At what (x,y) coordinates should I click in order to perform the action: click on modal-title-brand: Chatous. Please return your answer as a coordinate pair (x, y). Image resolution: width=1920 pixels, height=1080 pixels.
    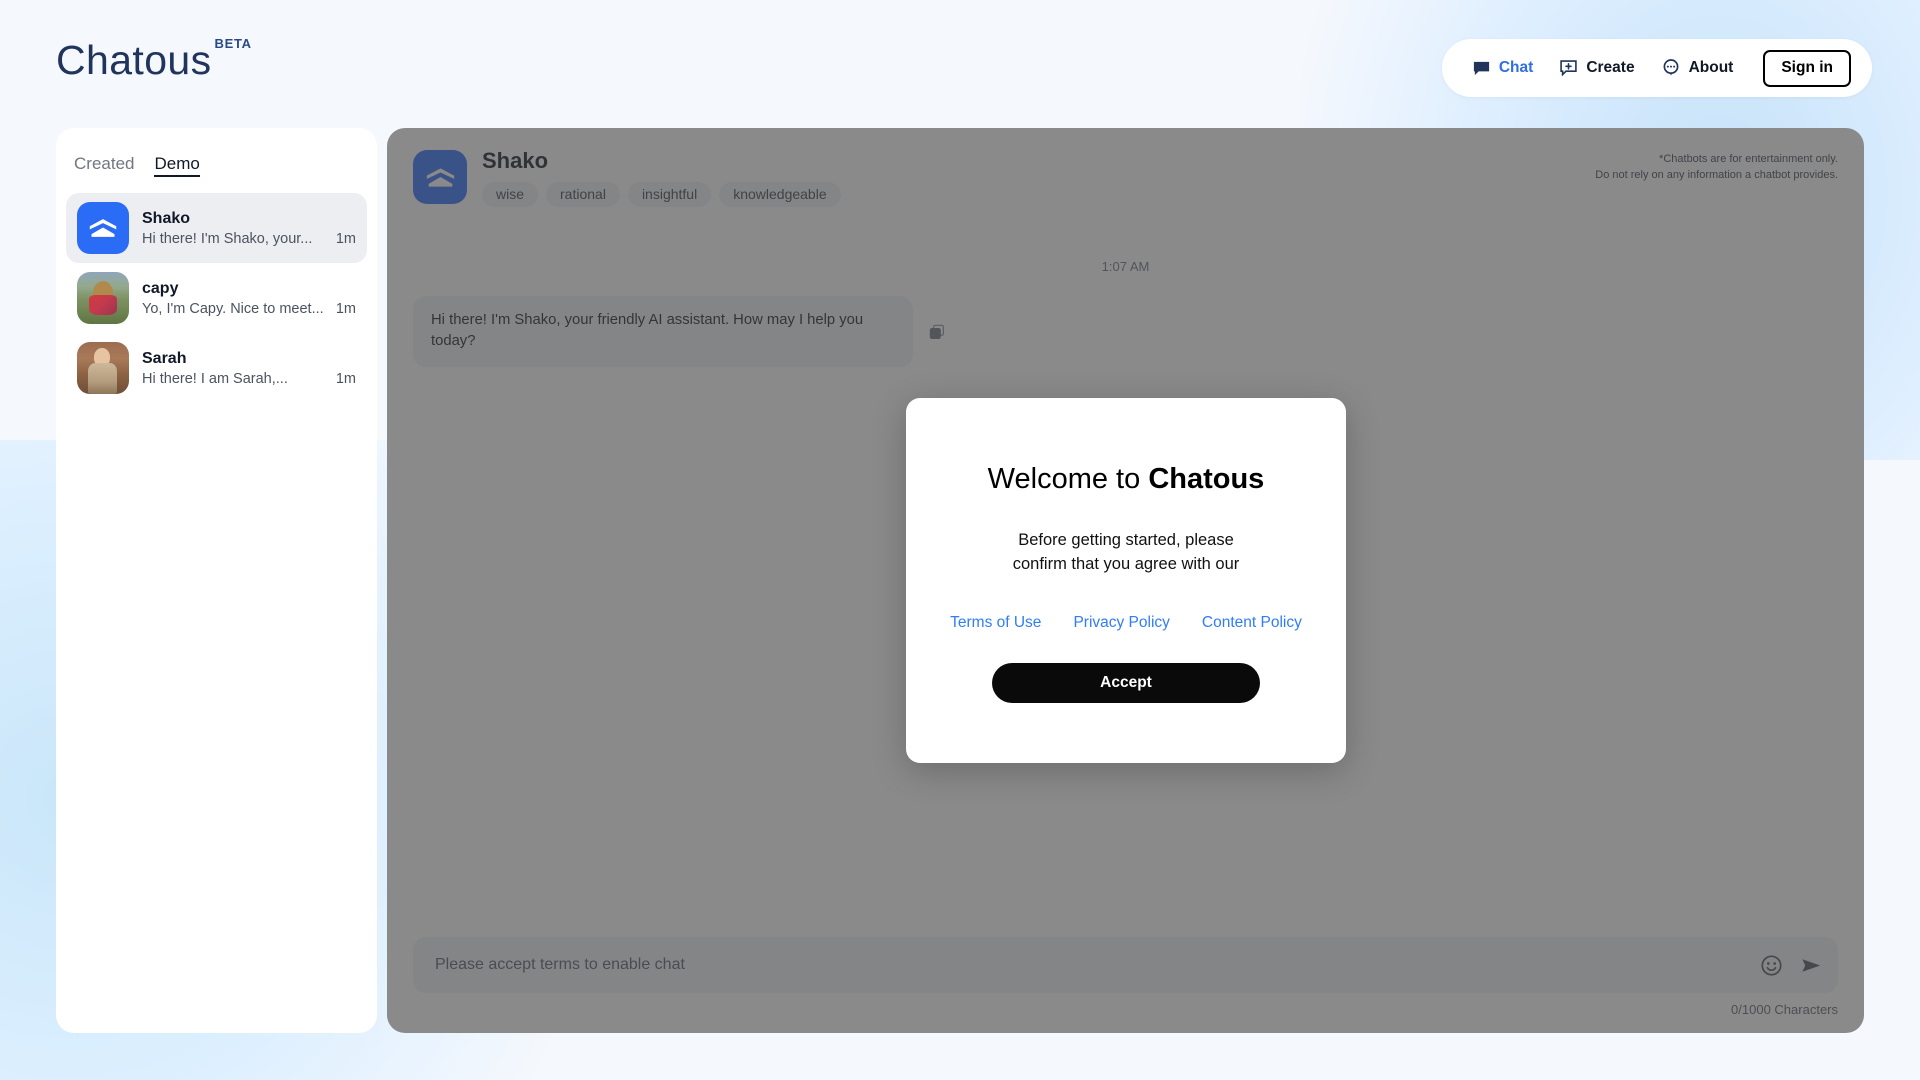
    Looking at the image, I should click on (1206, 479).